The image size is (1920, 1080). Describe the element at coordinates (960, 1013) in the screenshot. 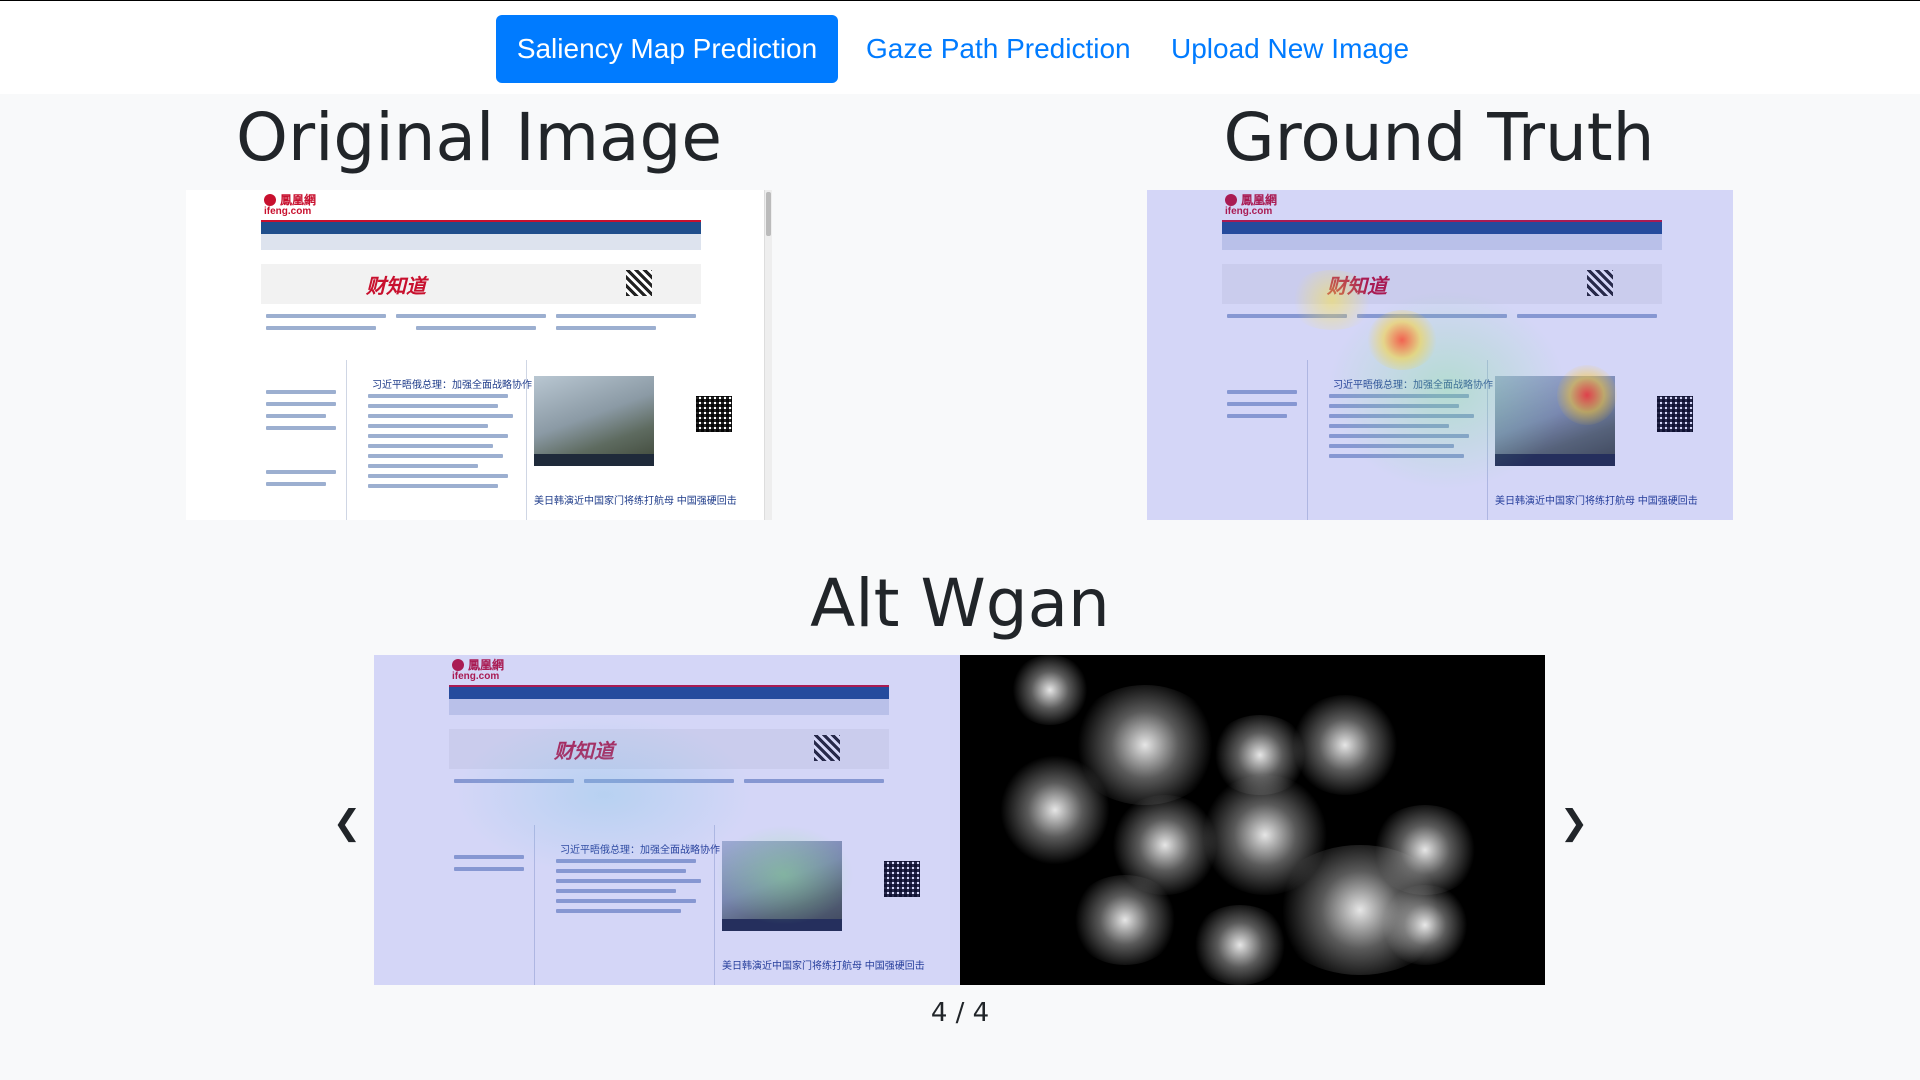

I see `carousel-counter: 4 / 4` at that location.